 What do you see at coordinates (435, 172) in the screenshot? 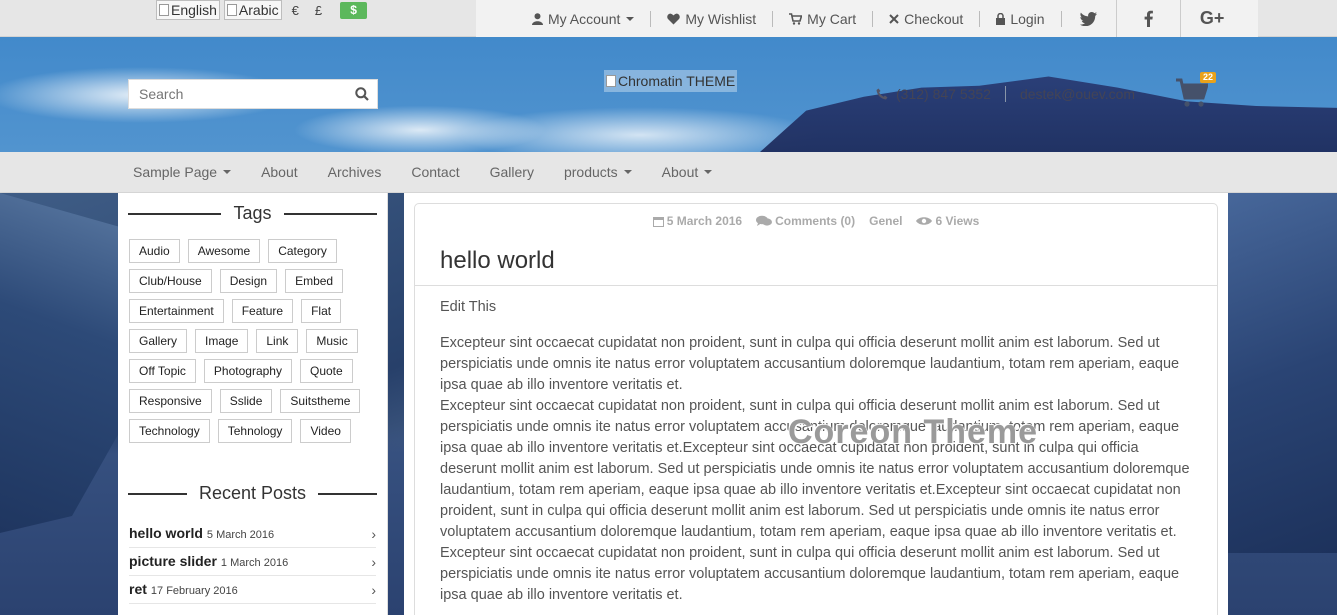
I see `nav-item-contact: Contact` at bounding box center [435, 172].